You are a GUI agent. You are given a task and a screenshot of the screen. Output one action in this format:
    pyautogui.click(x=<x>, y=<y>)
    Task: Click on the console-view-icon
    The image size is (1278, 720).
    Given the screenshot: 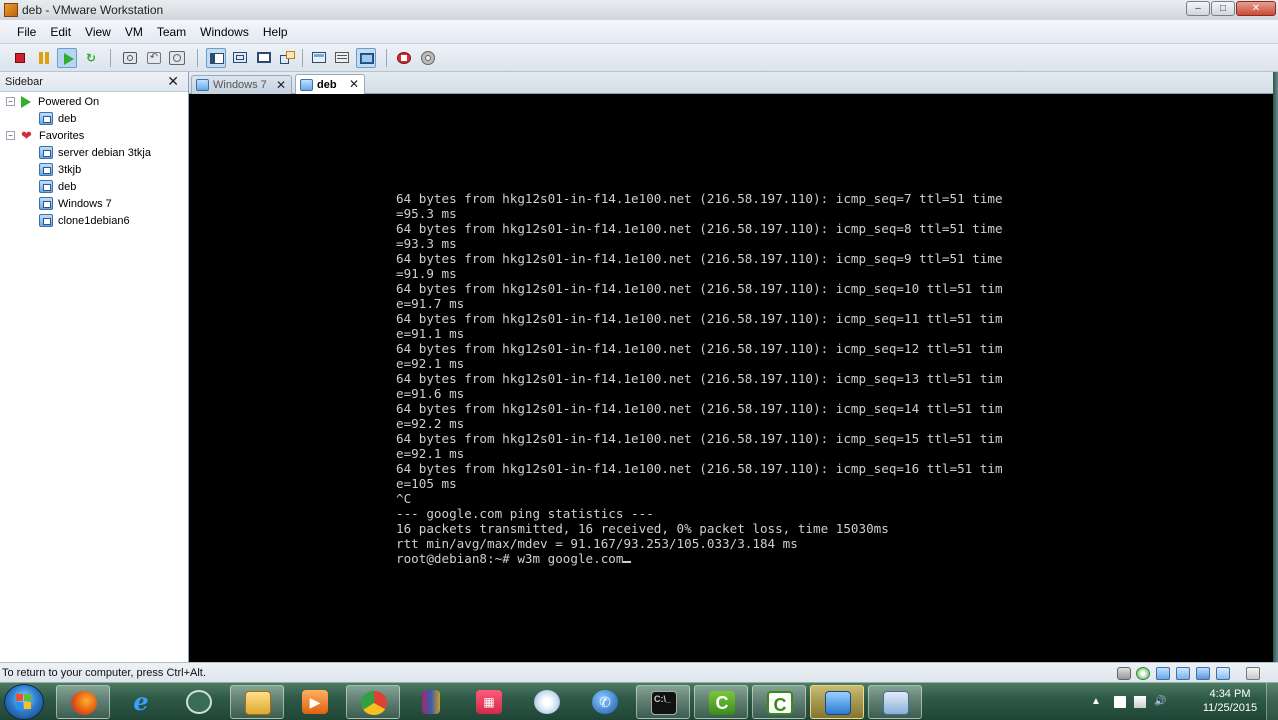 What is the action you would take?
    pyautogui.click(x=319, y=58)
    